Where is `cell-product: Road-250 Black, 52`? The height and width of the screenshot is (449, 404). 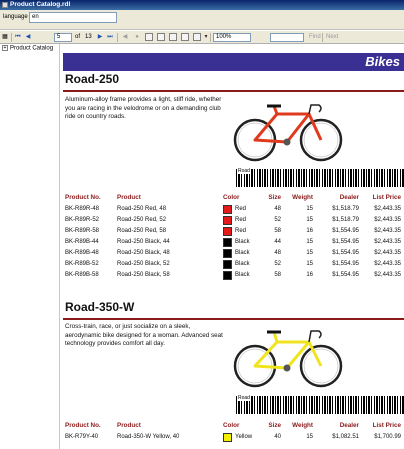 cell-product: Road-250 Black, 52 is located at coordinates (143, 264).